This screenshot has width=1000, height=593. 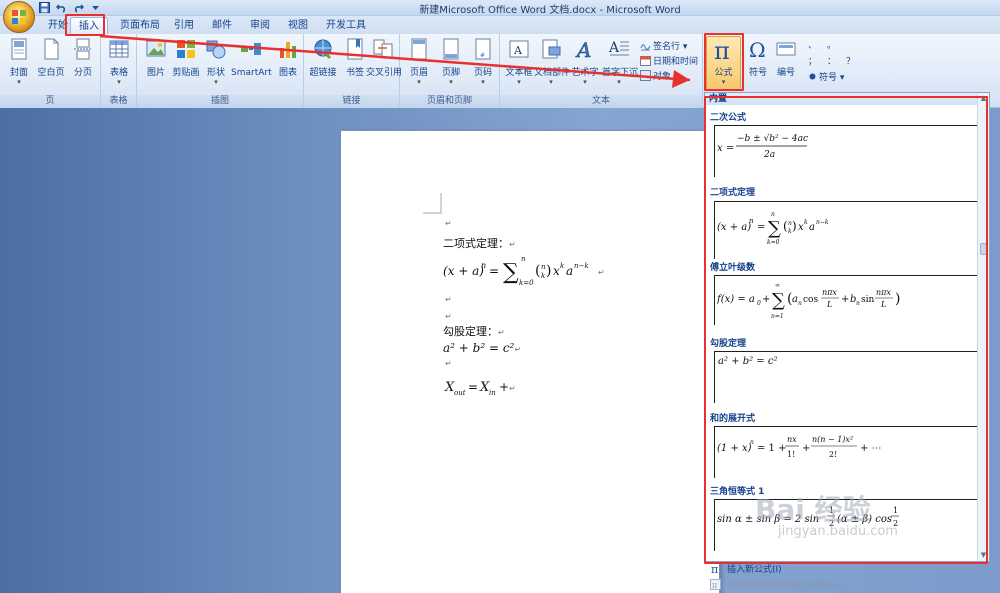 What do you see at coordinates (813, 509) in the screenshot?
I see `baidu-watermark: Bai 经验` at bounding box center [813, 509].